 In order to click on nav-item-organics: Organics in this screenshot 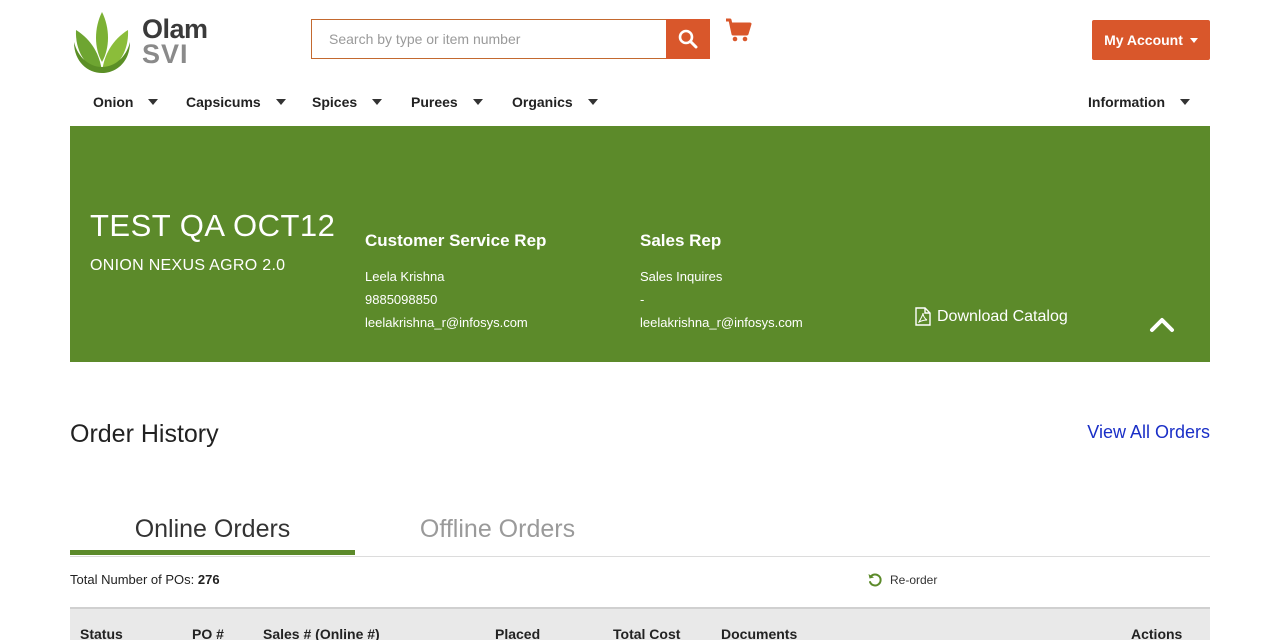, I will do `click(555, 102)`.